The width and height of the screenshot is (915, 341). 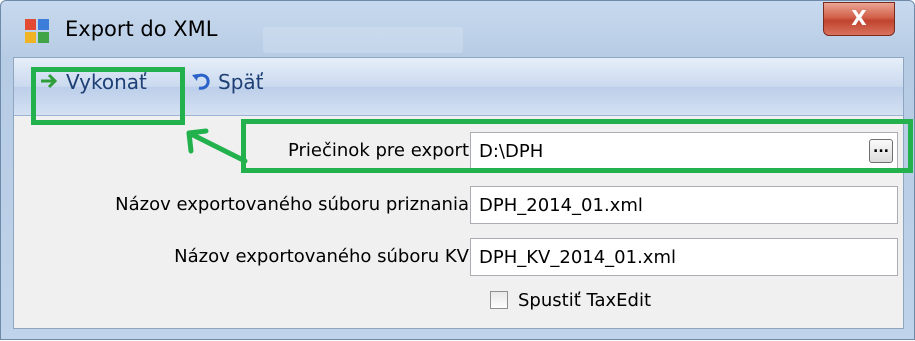 What do you see at coordinates (217, 146) in the screenshot?
I see `annotation-arrow` at bounding box center [217, 146].